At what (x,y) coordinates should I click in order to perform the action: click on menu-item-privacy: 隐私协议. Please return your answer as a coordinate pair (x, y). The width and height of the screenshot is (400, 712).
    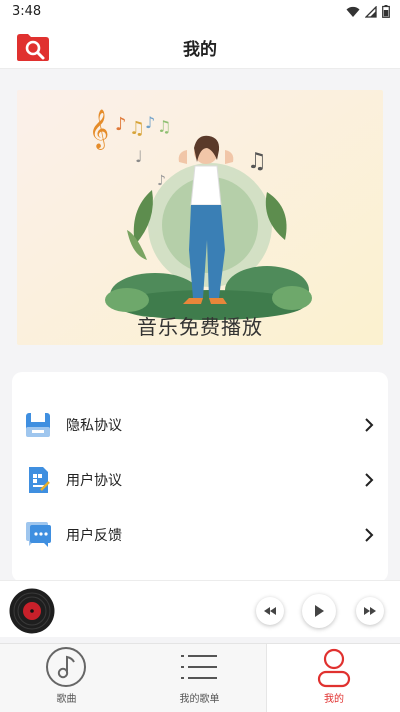
    Looking at the image, I should click on (200, 425).